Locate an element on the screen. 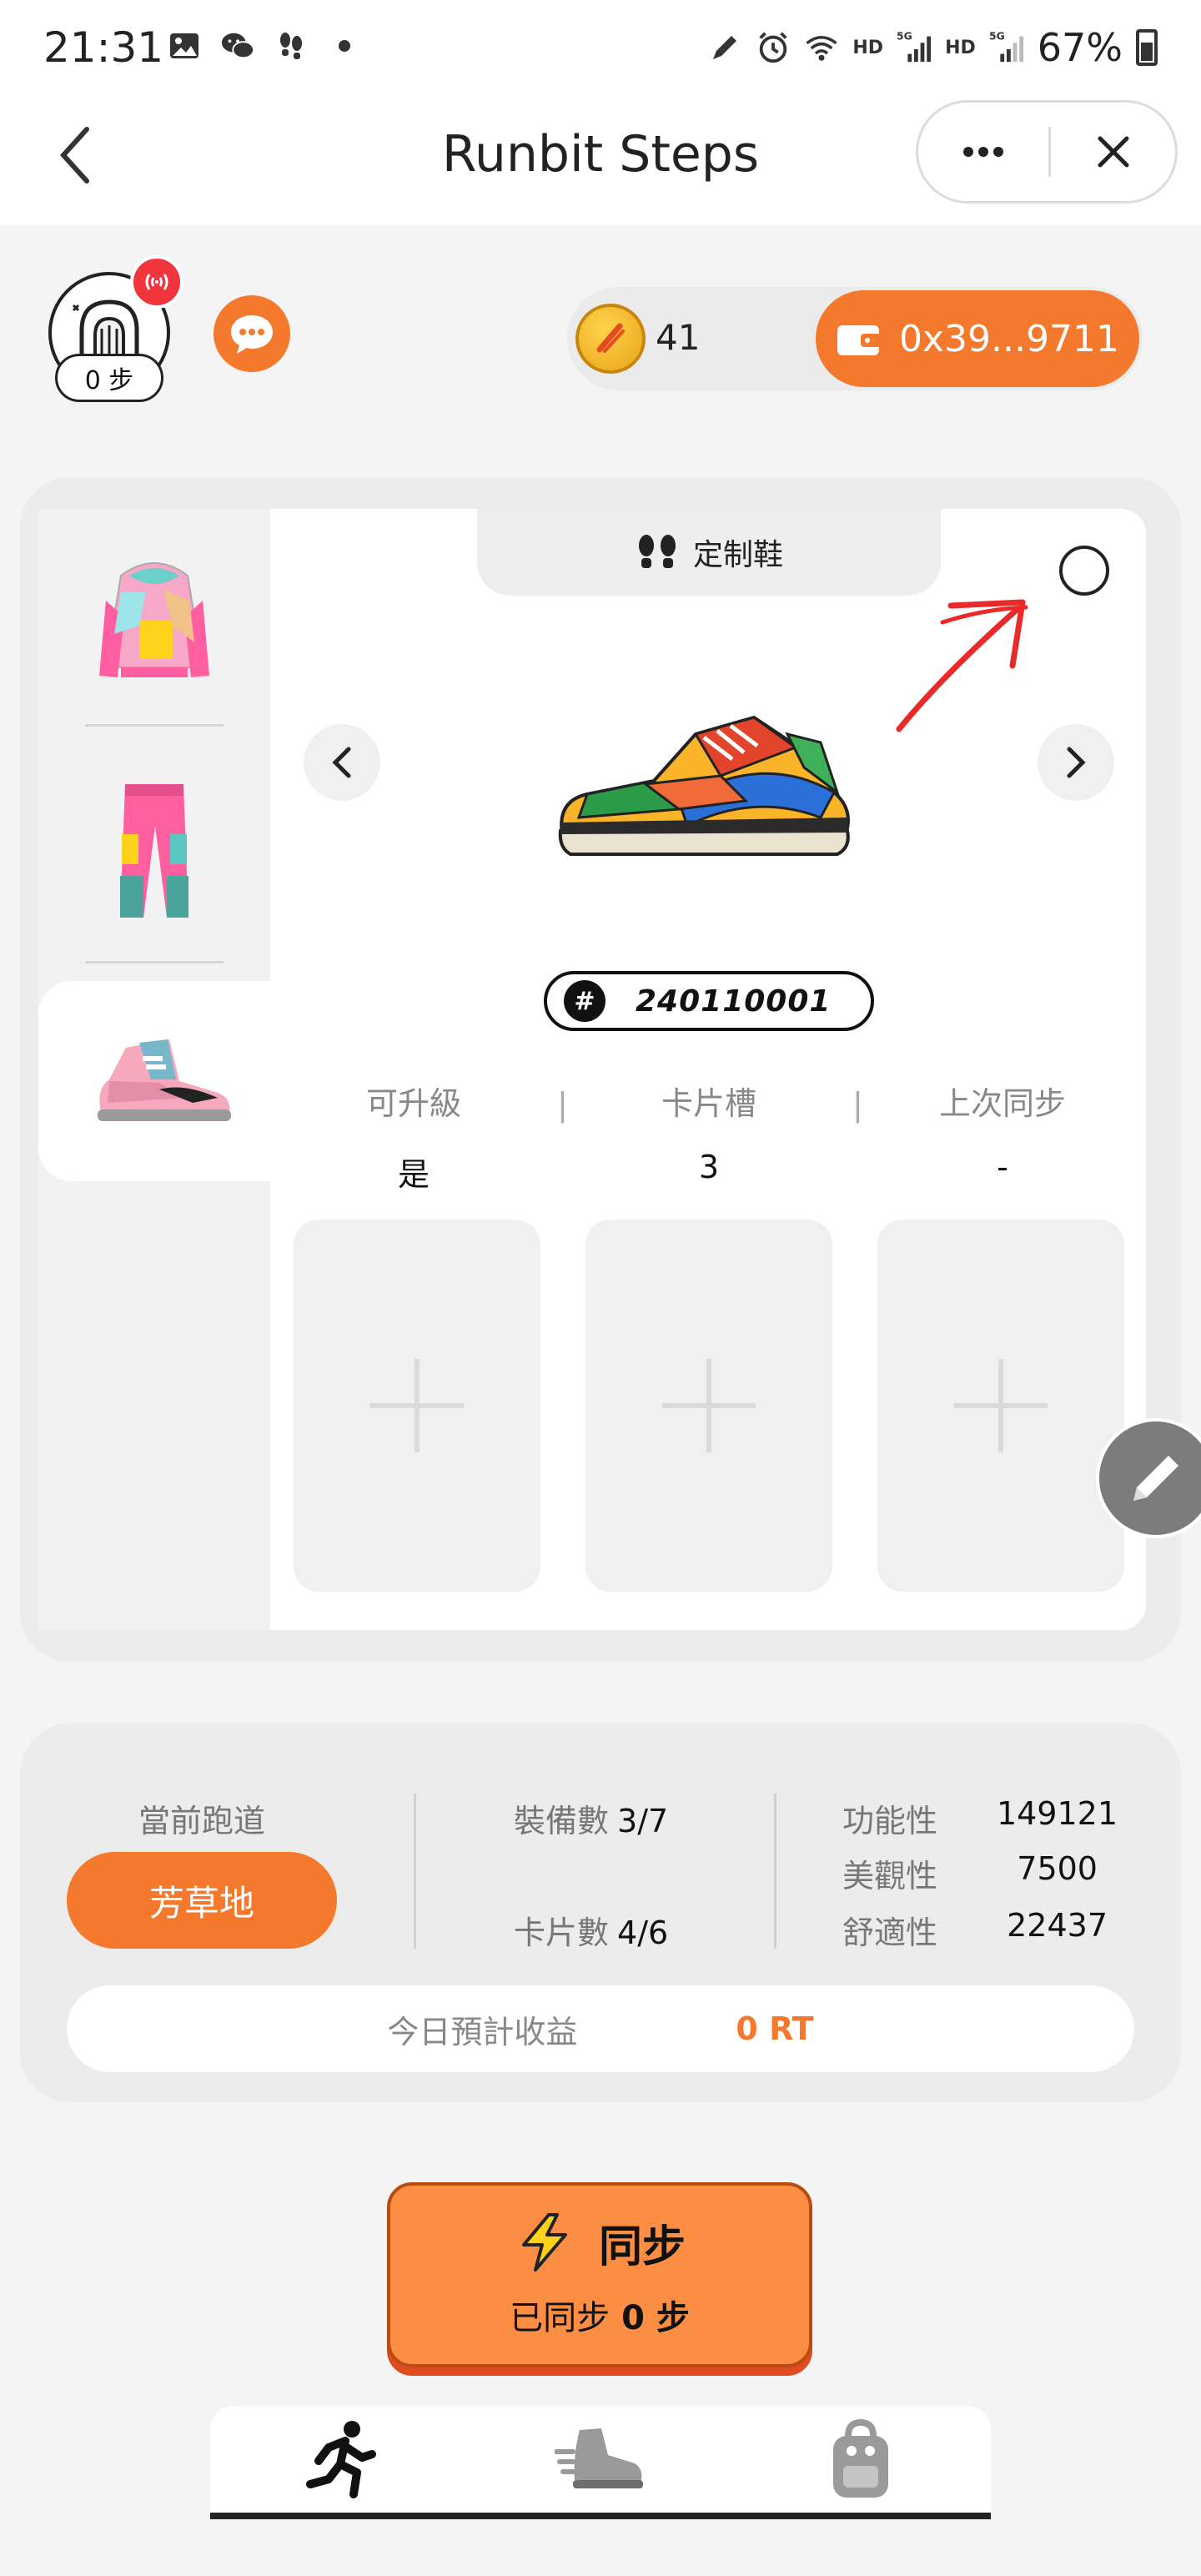  track-button: 芳草地 is located at coordinates (202, 1900).